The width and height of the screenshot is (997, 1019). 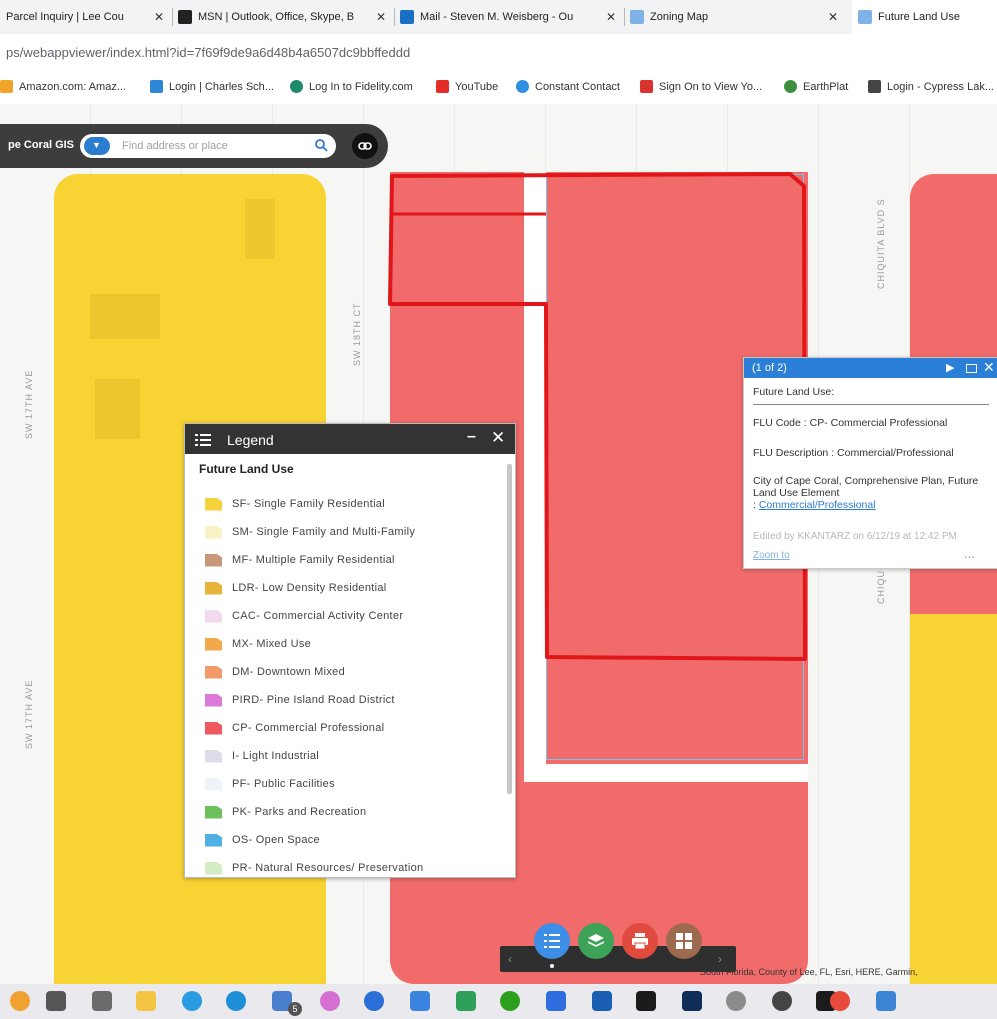 I want to click on chevron-left-icon: ‹, so click(x=510, y=959).